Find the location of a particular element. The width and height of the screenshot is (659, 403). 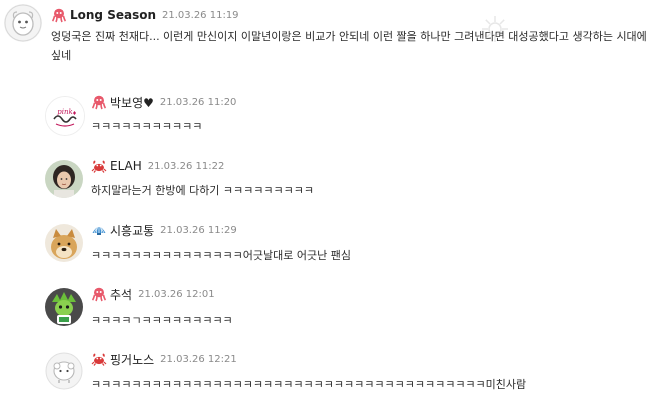

nickname: 핑거노스 is located at coordinates (132, 359).